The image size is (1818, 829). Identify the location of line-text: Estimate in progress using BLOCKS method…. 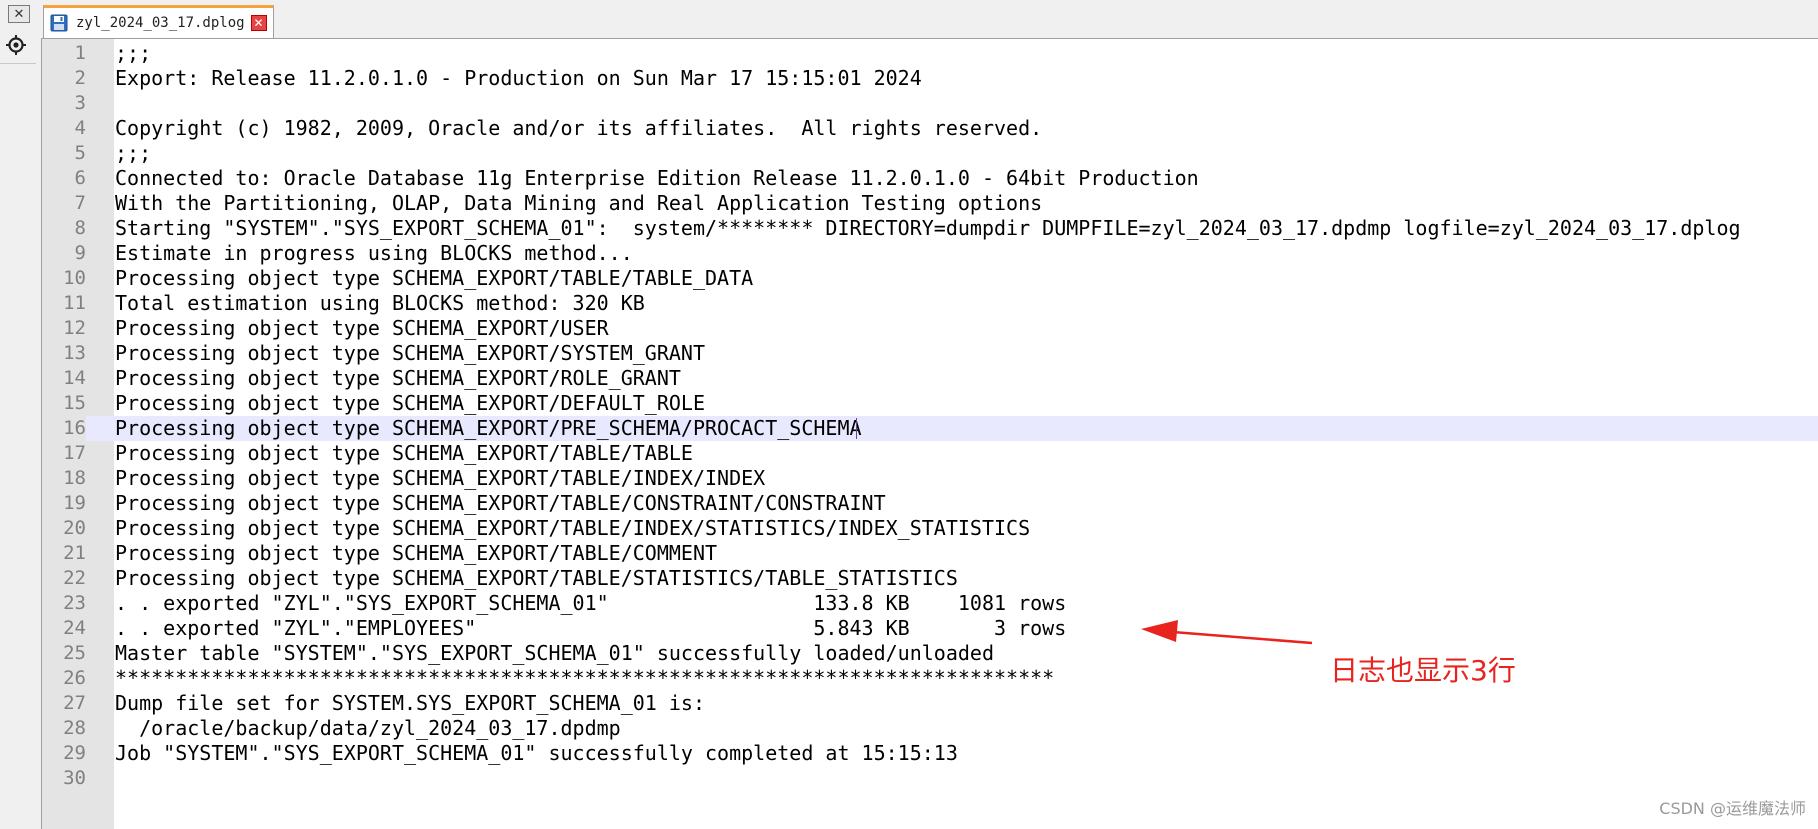
(374, 253).